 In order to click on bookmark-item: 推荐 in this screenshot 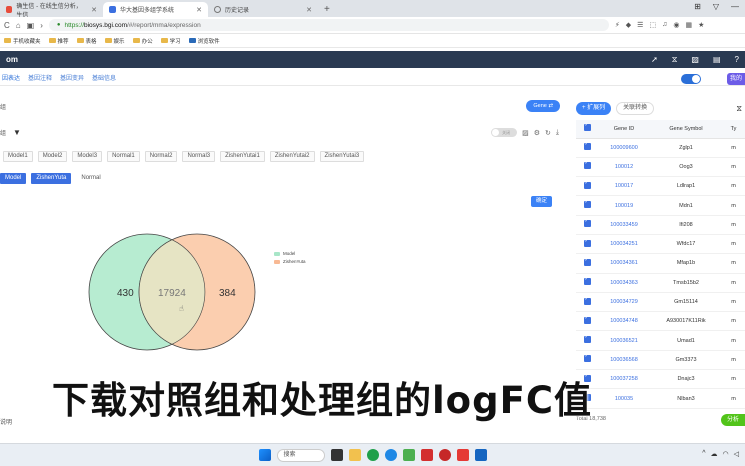, I will do `click(58, 41)`.